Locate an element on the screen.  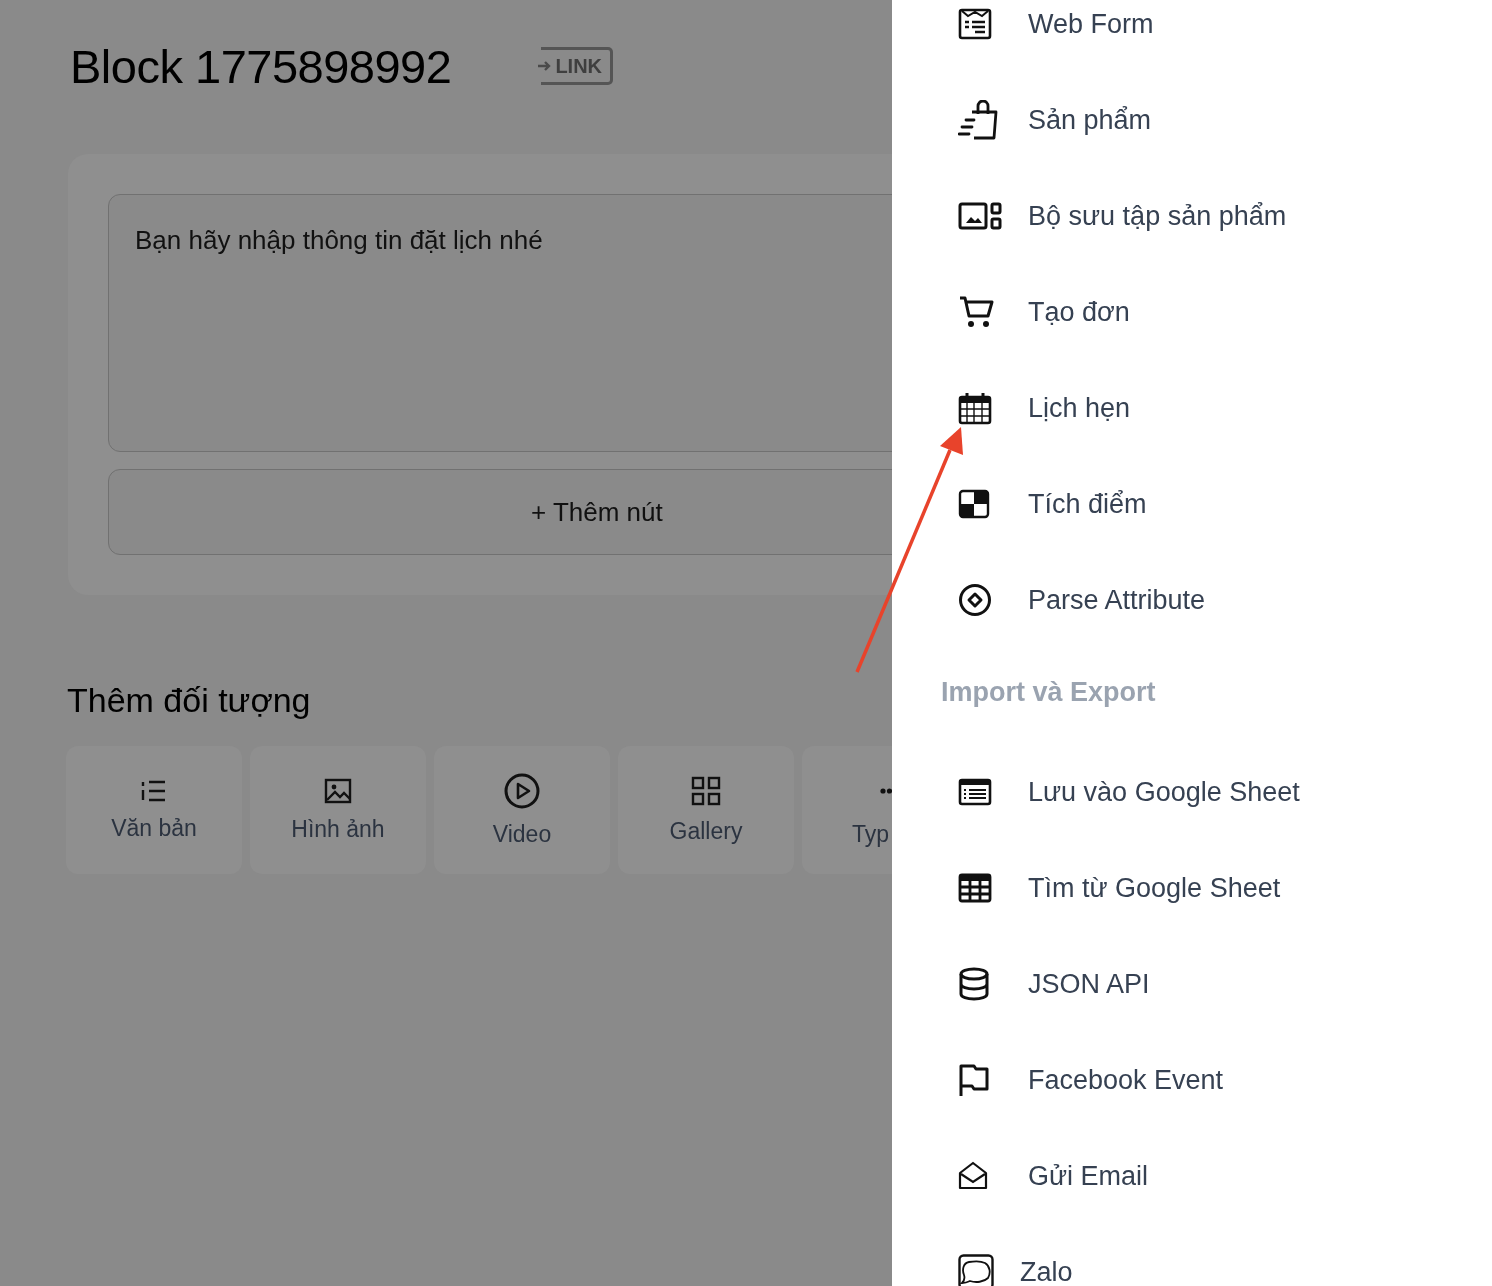
menu-item: Lịch hẹn is located at coordinates (1216, 408).